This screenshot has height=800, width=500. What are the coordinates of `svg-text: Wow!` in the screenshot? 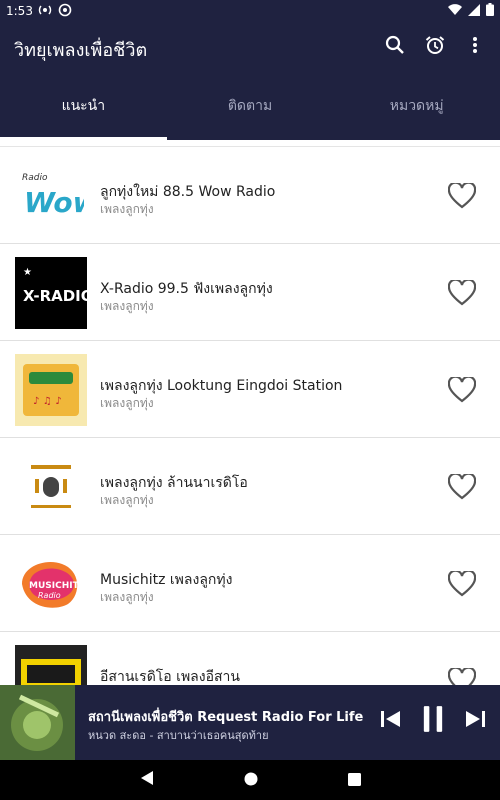 It's located at (54, 202).